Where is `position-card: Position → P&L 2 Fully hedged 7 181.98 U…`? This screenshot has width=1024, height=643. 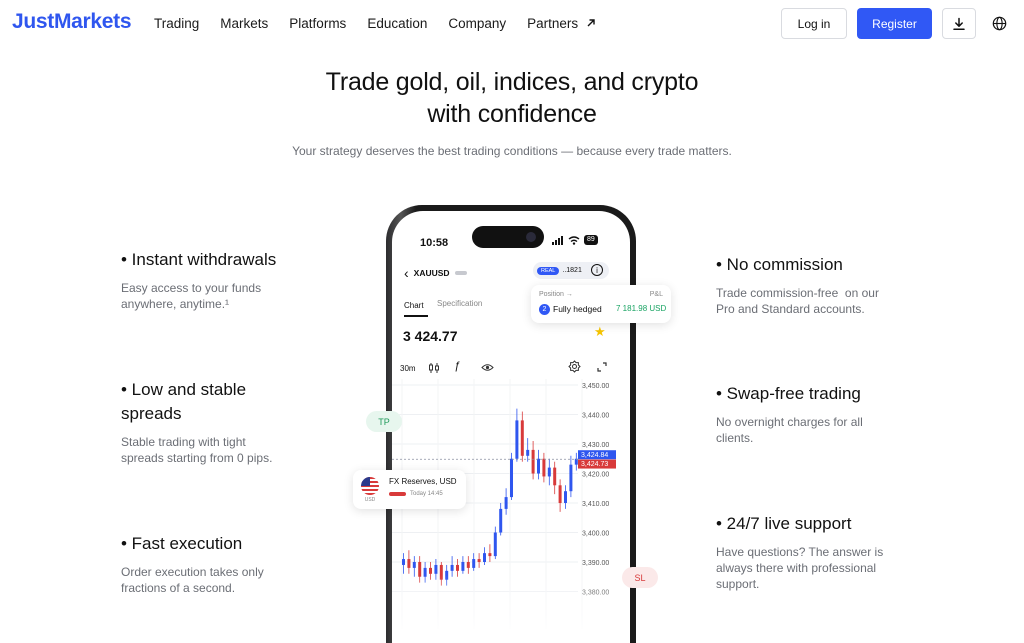
position-card: Position → P&L 2 Fully hedged 7 181.98 U… is located at coordinates (601, 304).